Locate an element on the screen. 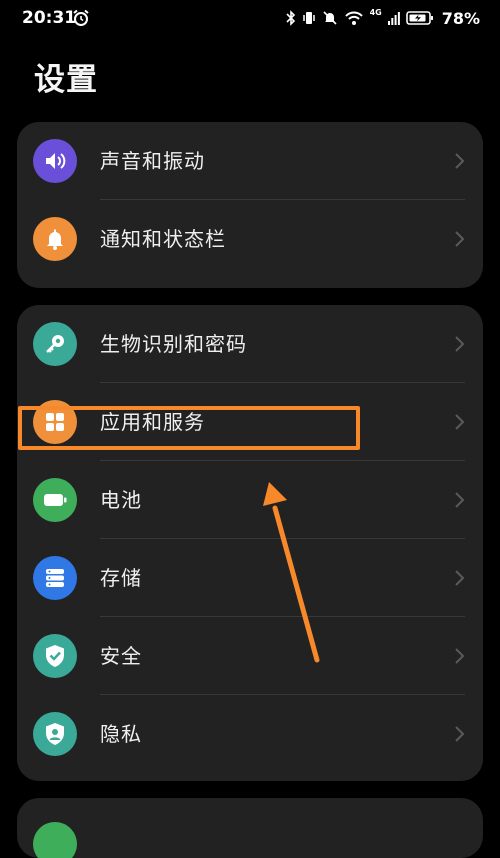 The height and width of the screenshot is (858, 500). settings-group-more is located at coordinates (250, 828).